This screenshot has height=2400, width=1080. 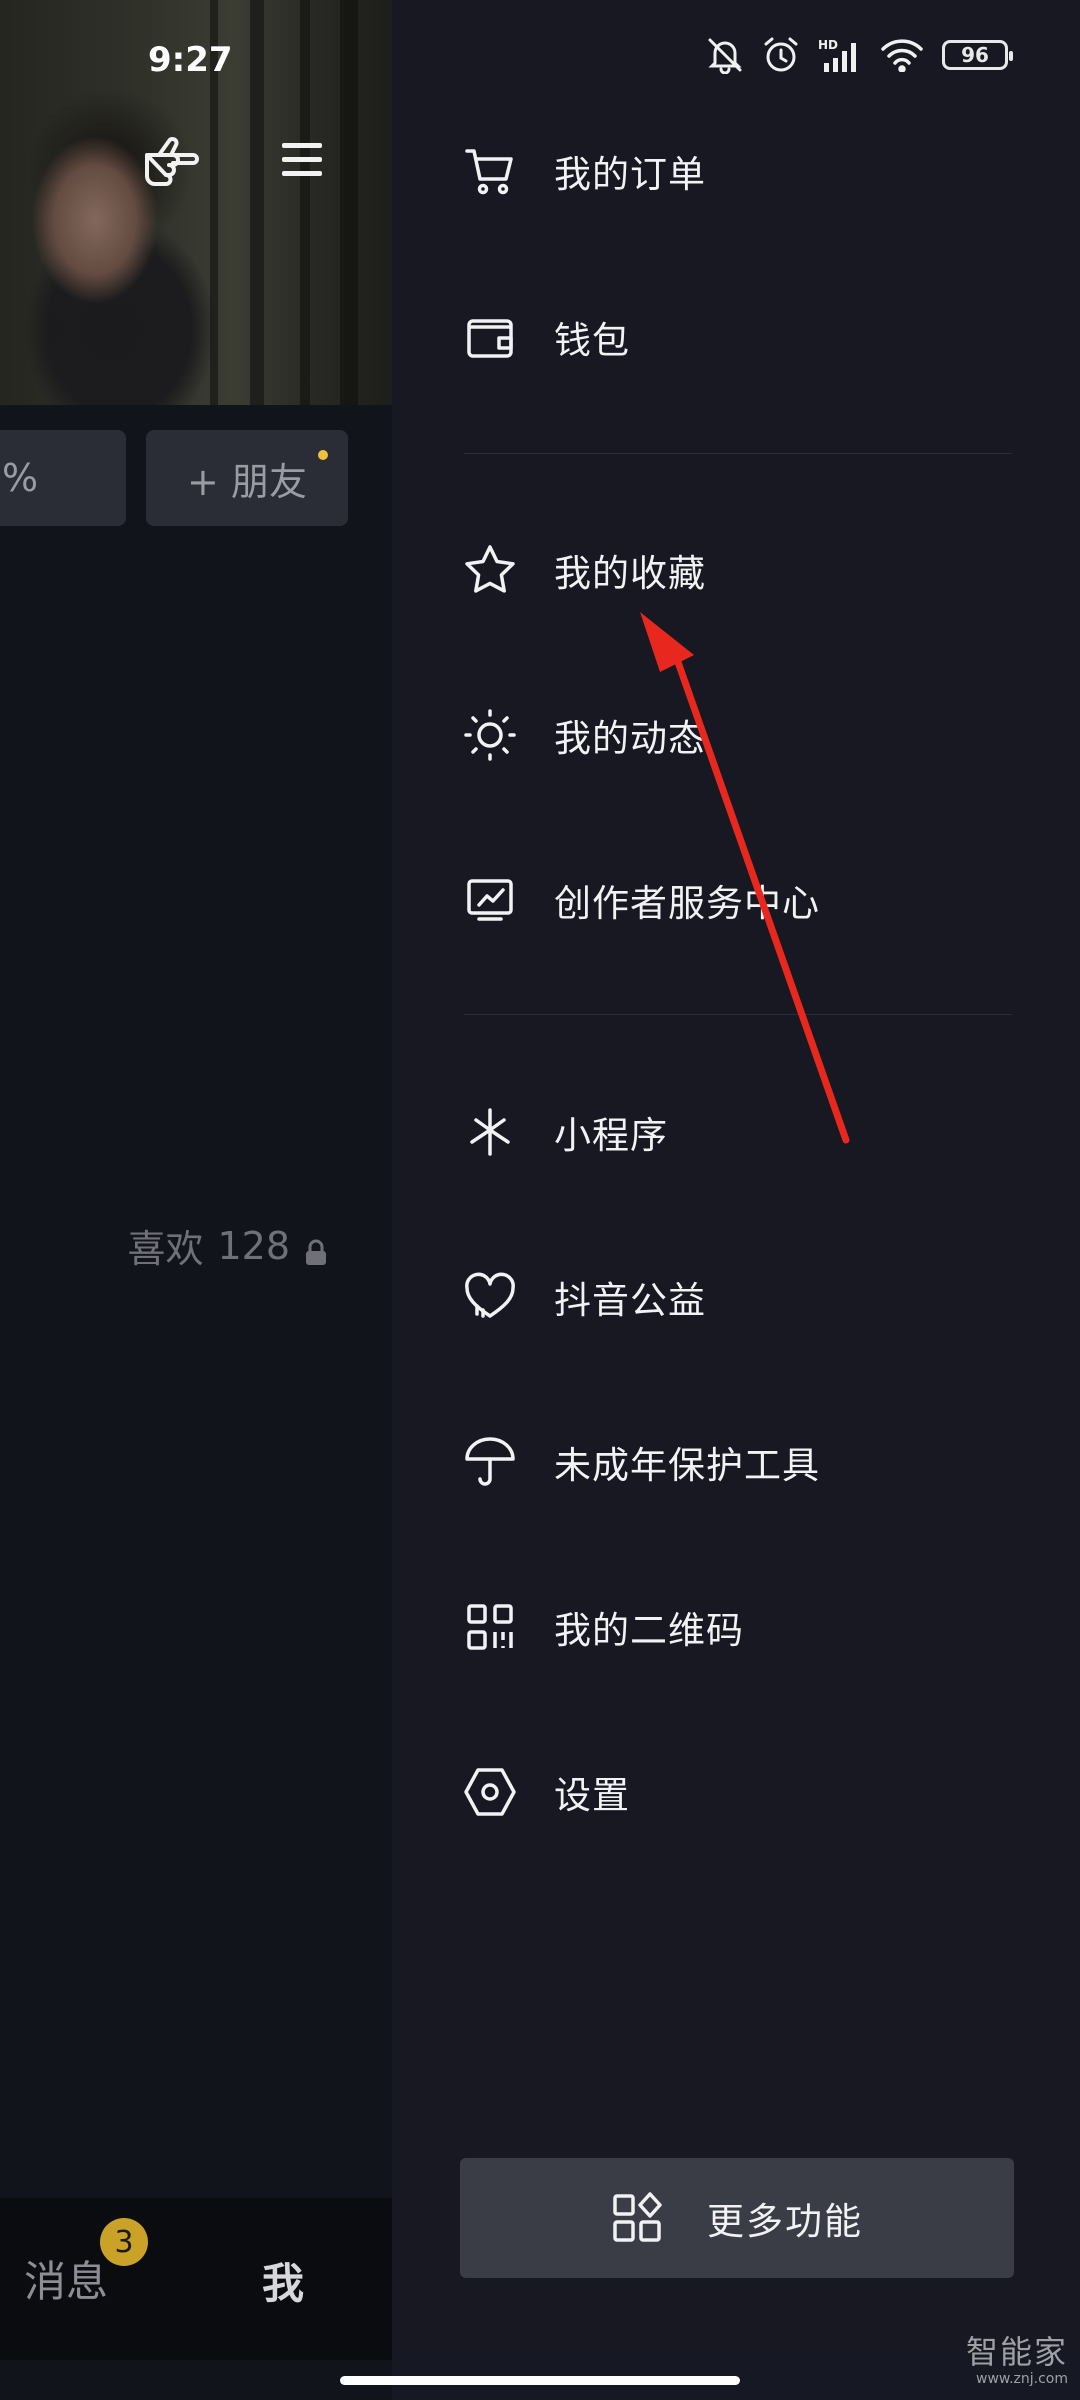 What do you see at coordinates (687, 903) in the screenshot?
I see `menu-item-label: 创作者服务中心` at bounding box center [687, 903].